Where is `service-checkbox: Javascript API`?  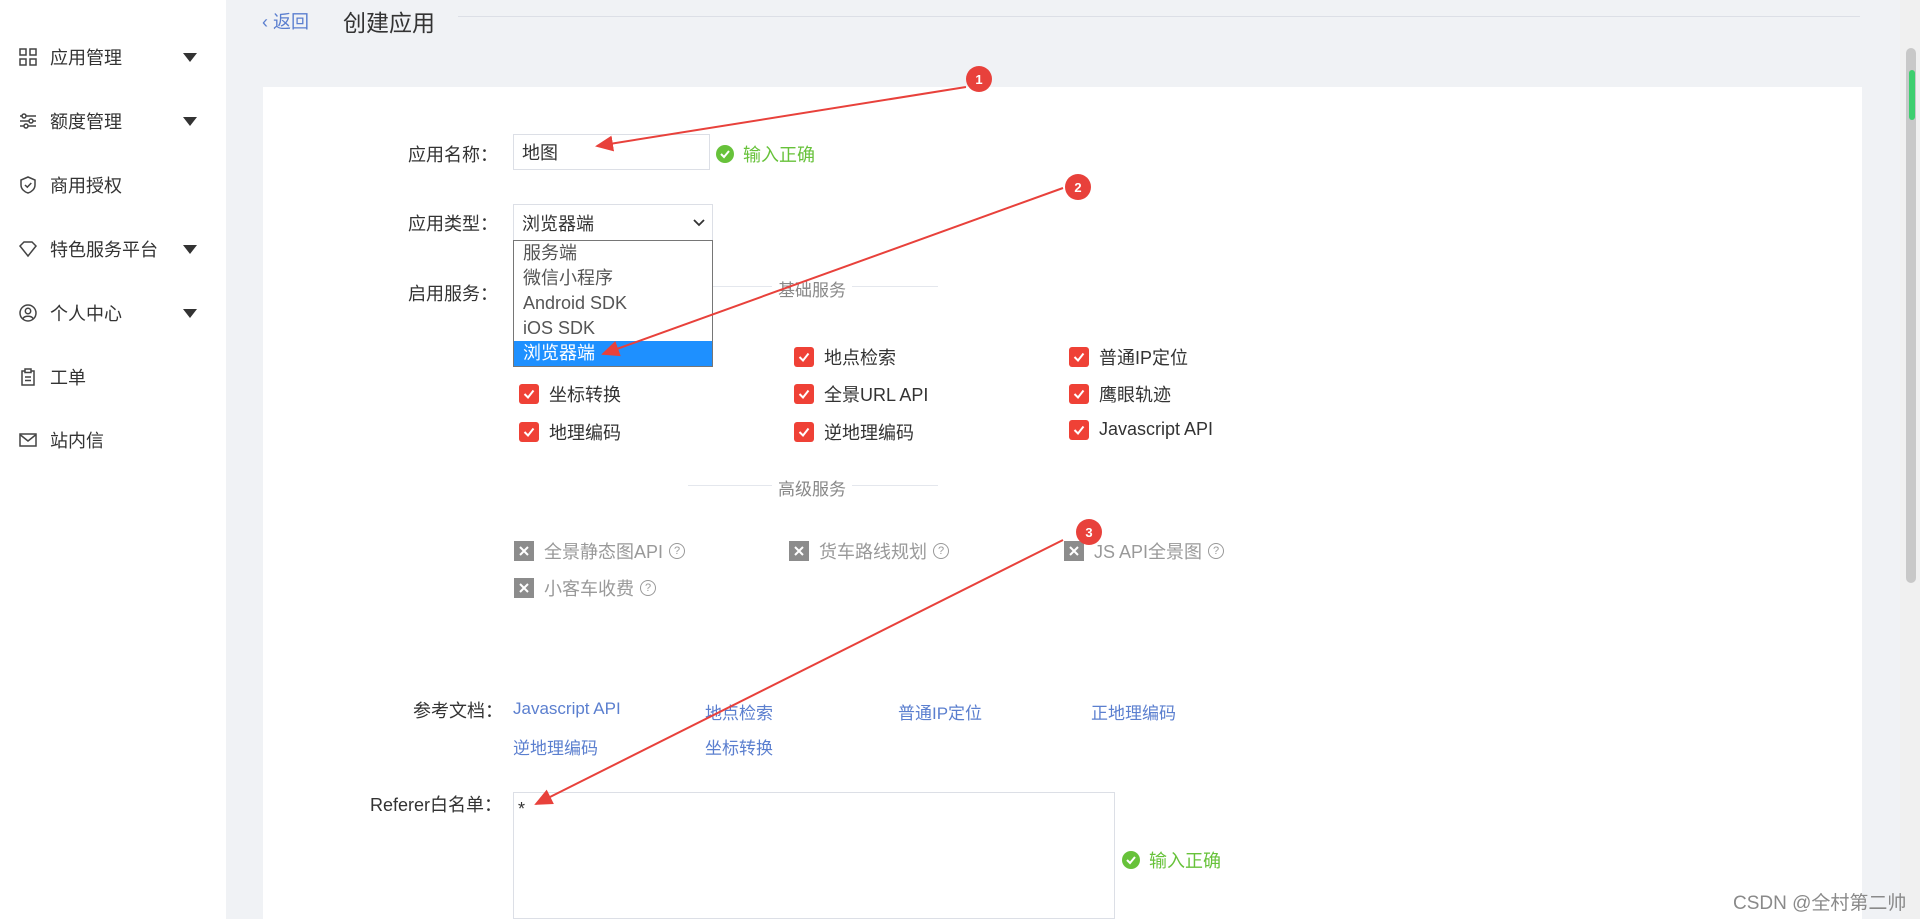 service-checkbox: Javascript API is located at coordinates (1141, 429).